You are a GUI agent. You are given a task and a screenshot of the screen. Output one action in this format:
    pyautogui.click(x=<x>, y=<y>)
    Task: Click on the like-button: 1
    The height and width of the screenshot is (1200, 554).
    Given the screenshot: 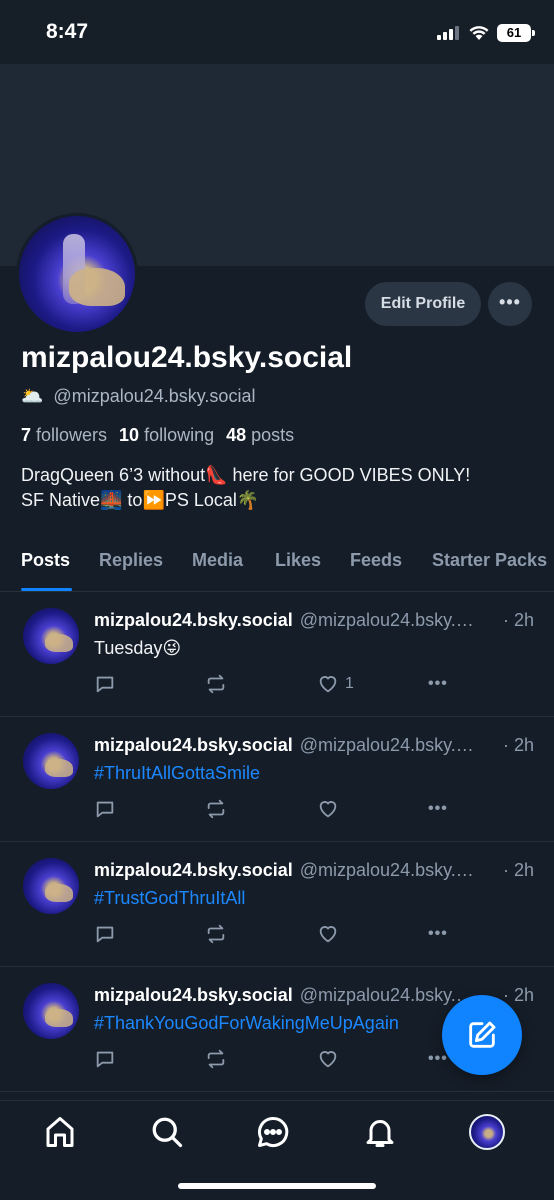 What is the action you would take?
    pyautogui.click(x=335, y=684)
    